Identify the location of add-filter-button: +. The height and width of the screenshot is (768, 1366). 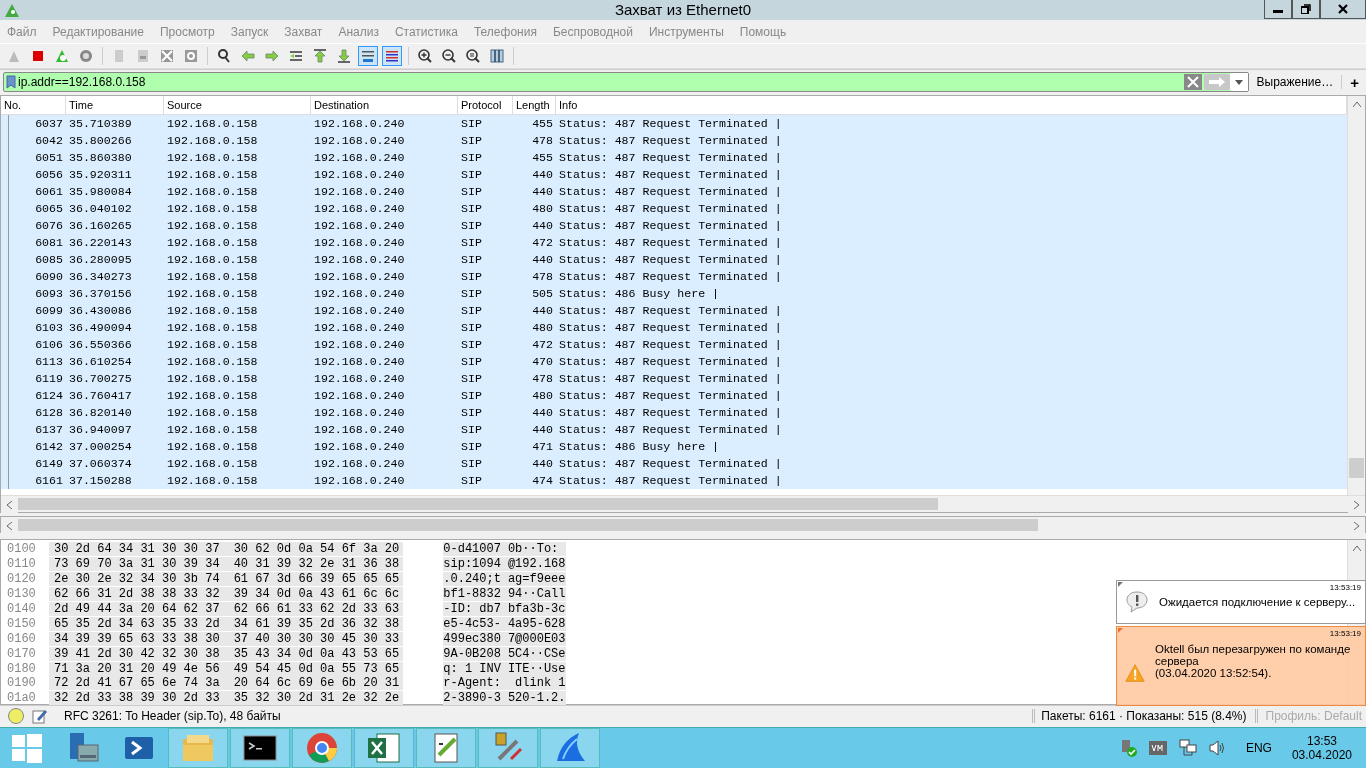
(1352, 82).